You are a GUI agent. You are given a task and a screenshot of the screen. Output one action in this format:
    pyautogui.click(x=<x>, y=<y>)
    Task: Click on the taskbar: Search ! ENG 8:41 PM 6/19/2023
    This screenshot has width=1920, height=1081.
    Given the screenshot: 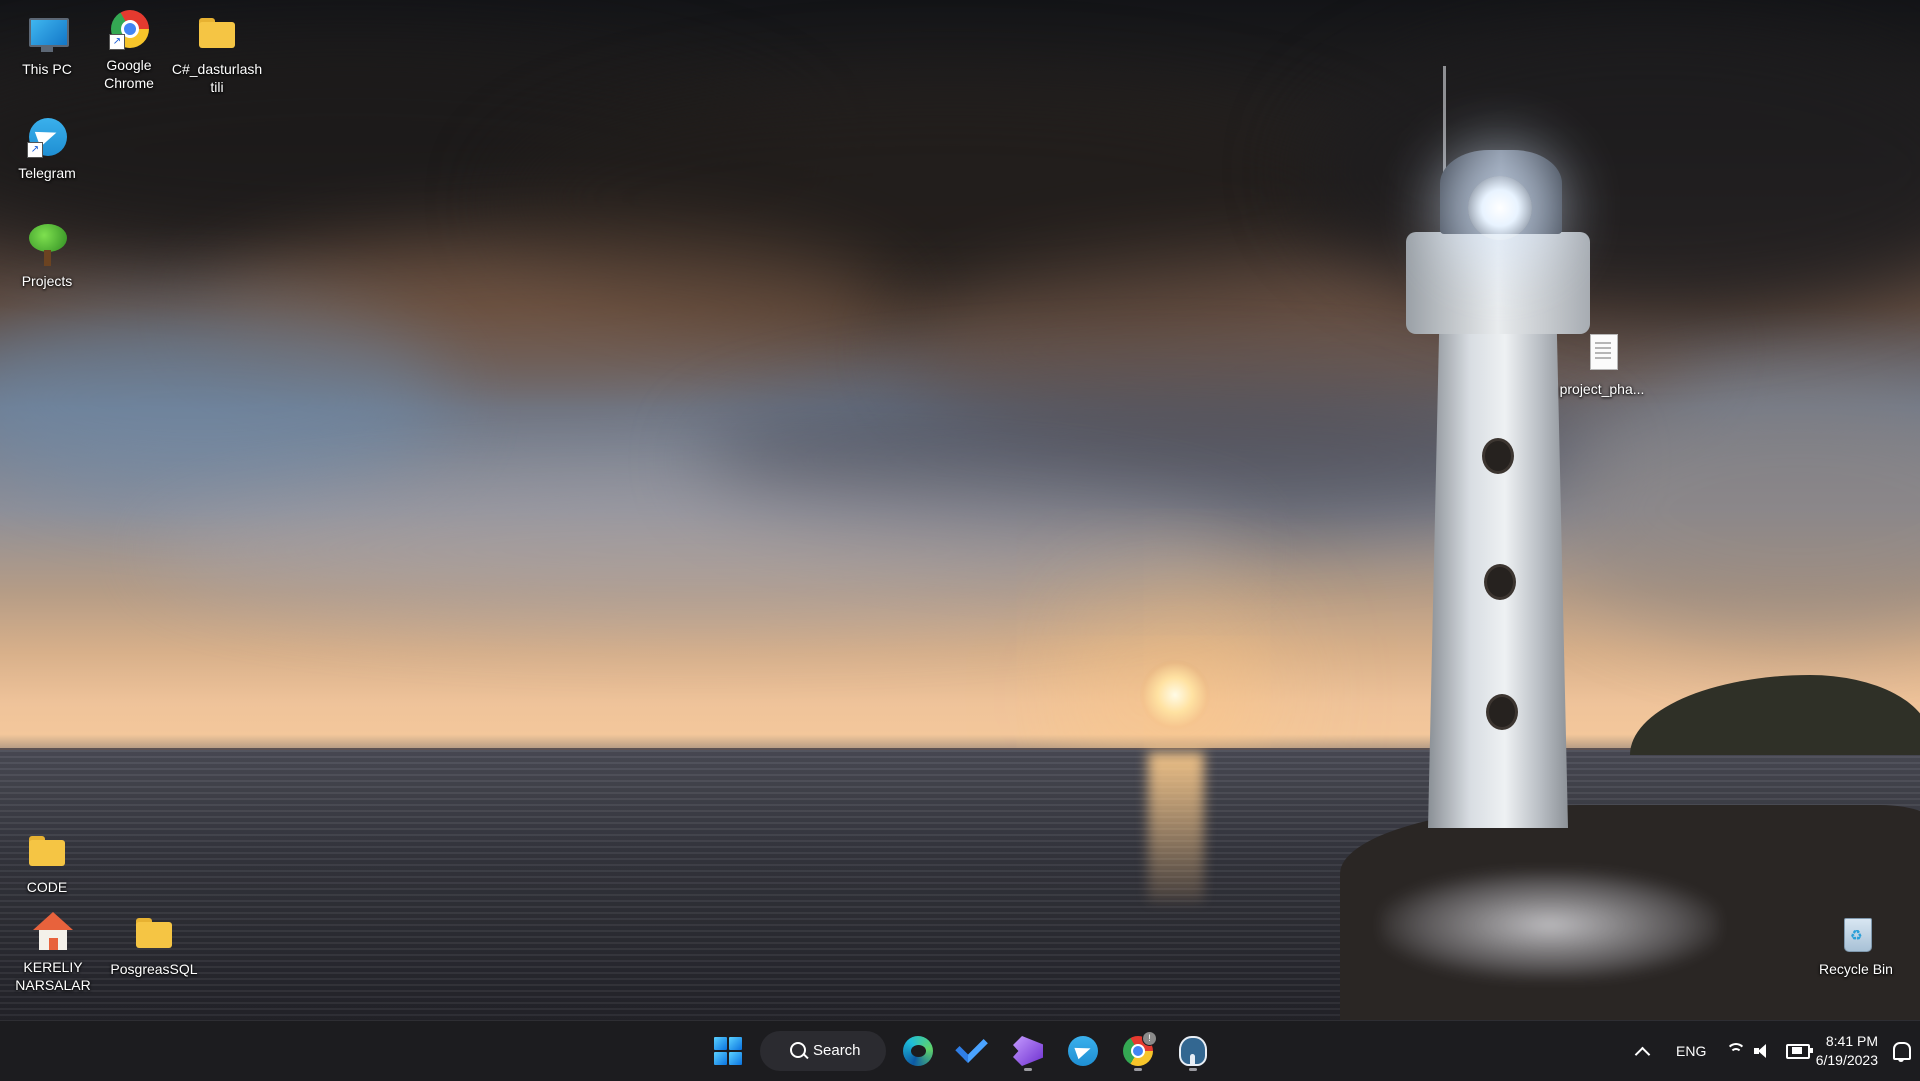 What is the action you would take?
    pyautogui.click(x=960, y=1050)
    